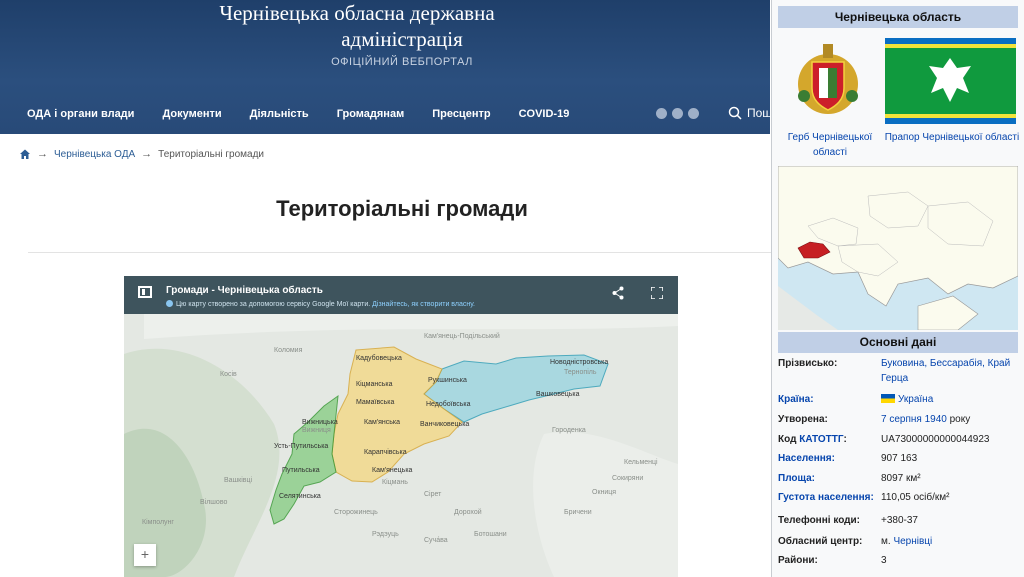 The width and height of the screenshot is (1024, 577). Describe the element at coordinates (945, 371) in the screenshot. I see `nickname-link: Буковина, Бессарабія, Край Герца` at that location.